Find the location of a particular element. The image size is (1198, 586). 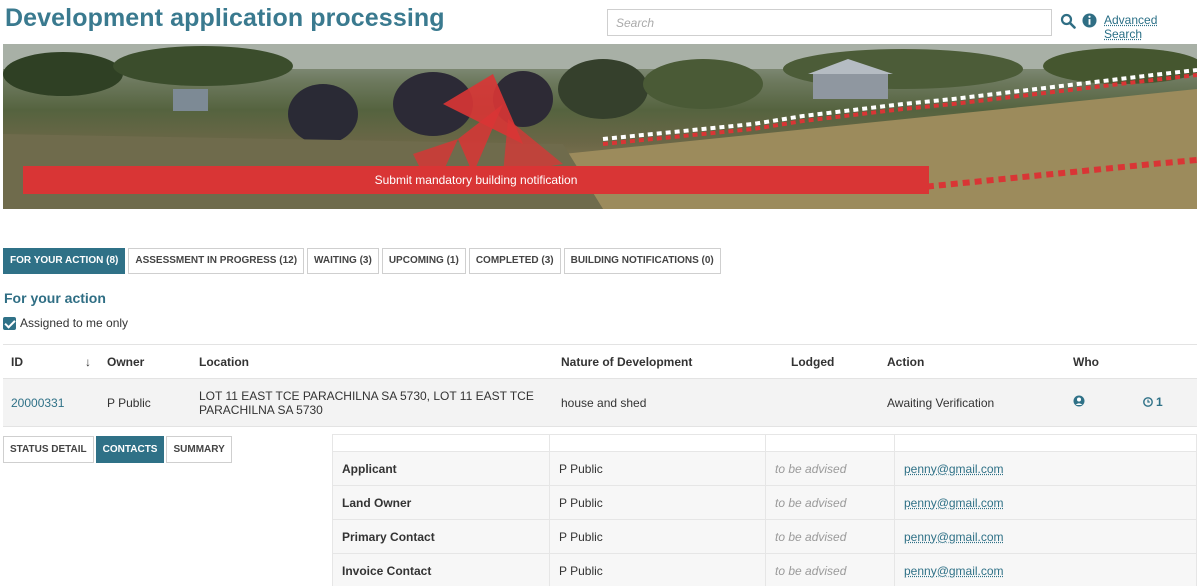

submit-building-notification-button: Submit mandatory building notification is located at coordinates (476, 180).